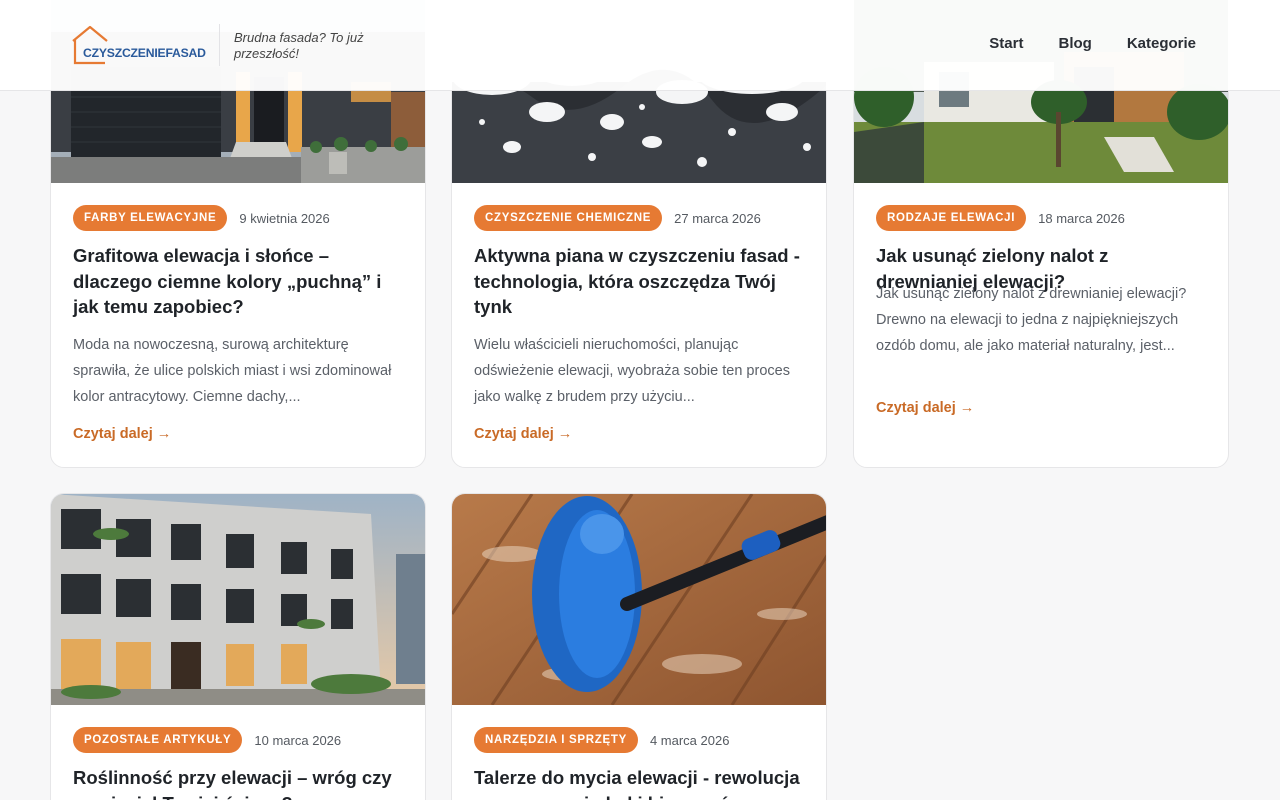 This screenshot has height=800, width=1280. What do you see at coordinates (951, 218) in the screenshot?
I see `category-badge: RODZAJE ELEWACJI` at bounding box center [951, 218].